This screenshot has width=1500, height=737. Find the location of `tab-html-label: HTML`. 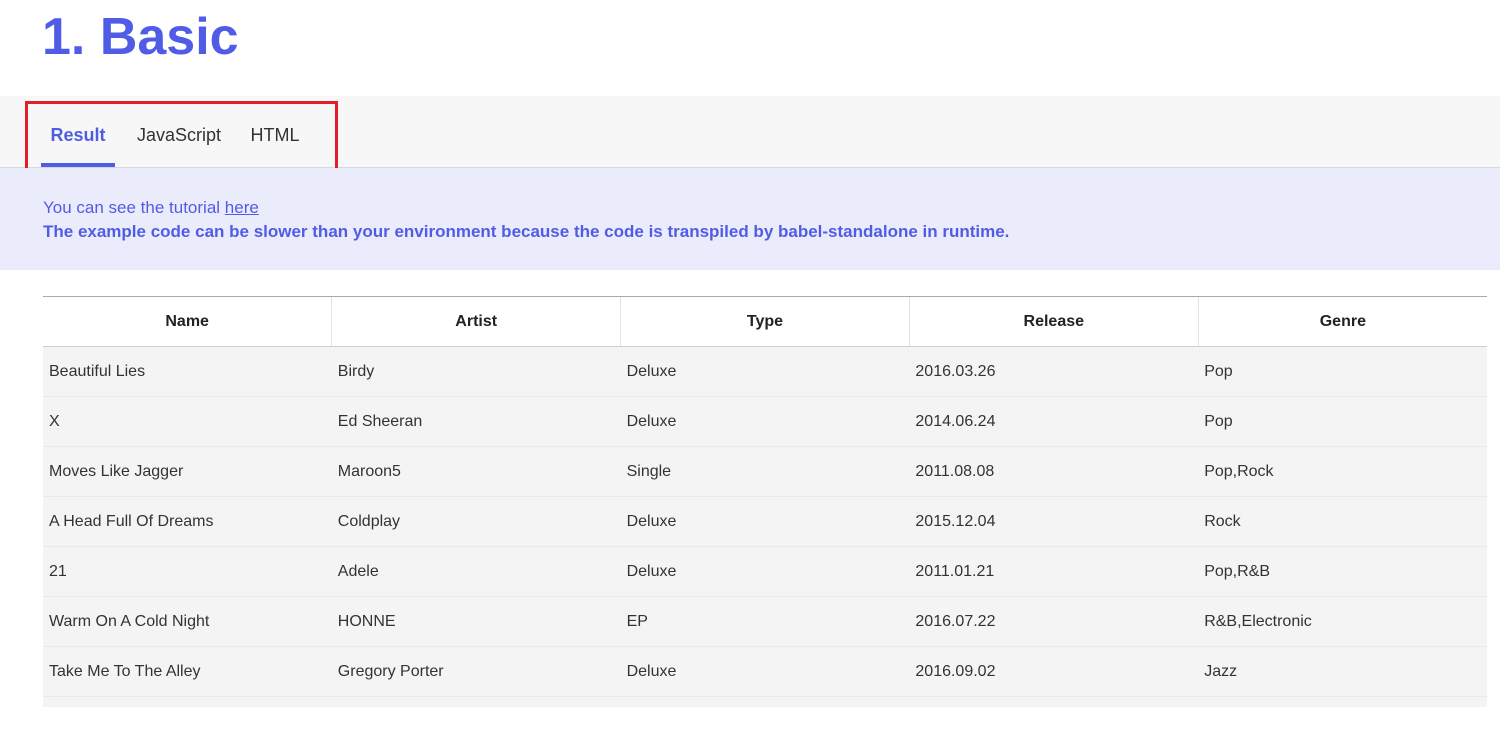

tab-html-label: HTML is located at coordinates (275, 135).